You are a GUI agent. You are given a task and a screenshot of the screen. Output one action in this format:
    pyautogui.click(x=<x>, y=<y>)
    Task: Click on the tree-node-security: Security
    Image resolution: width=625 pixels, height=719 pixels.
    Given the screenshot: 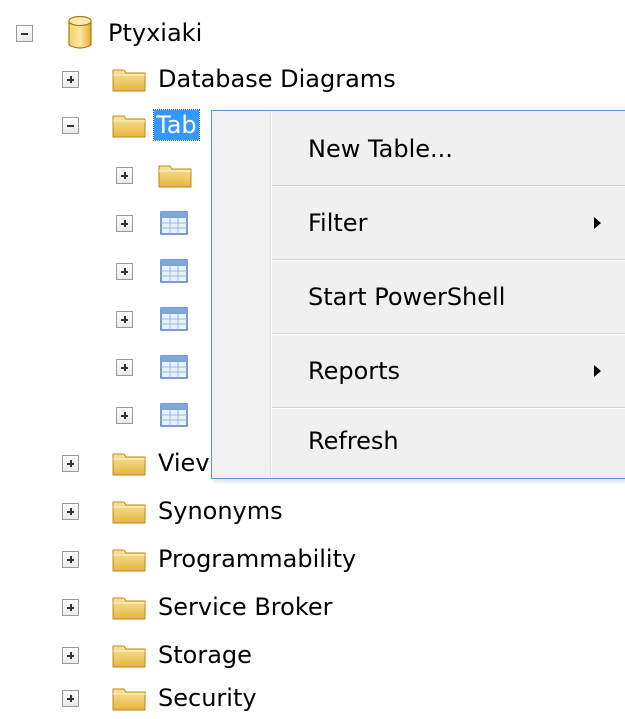 What is the action you would take?
    pyautogui.click(x=150, y=697)
    